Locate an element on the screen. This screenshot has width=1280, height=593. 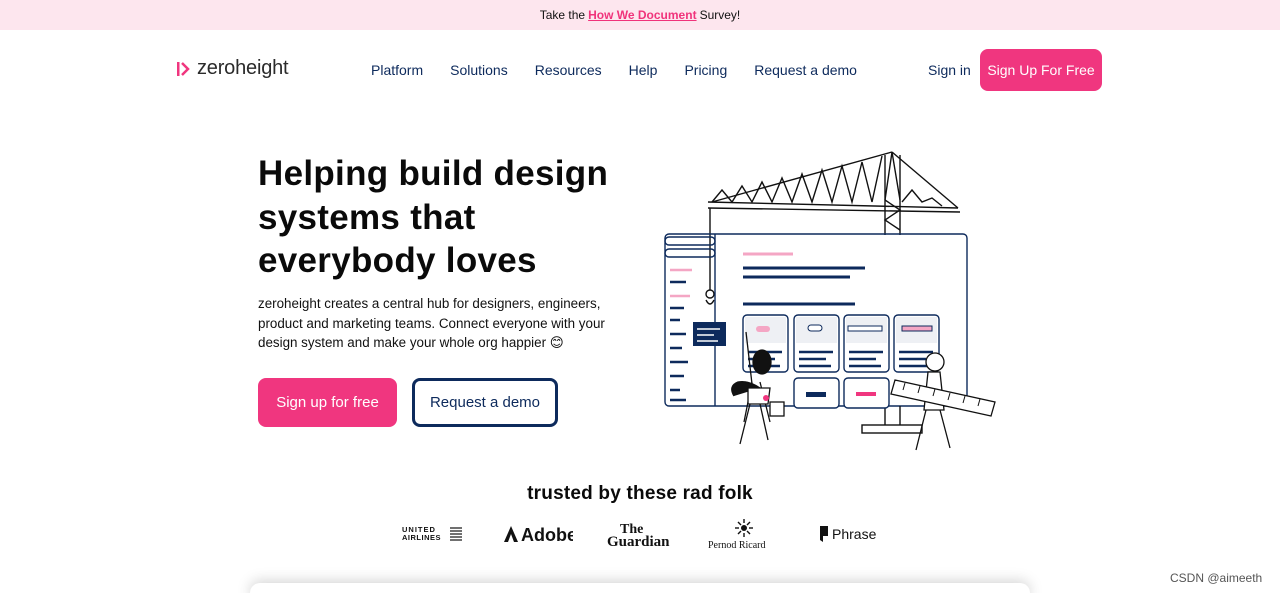
brand-the-guardian: The Guardian is located at coordinates (641, 534).